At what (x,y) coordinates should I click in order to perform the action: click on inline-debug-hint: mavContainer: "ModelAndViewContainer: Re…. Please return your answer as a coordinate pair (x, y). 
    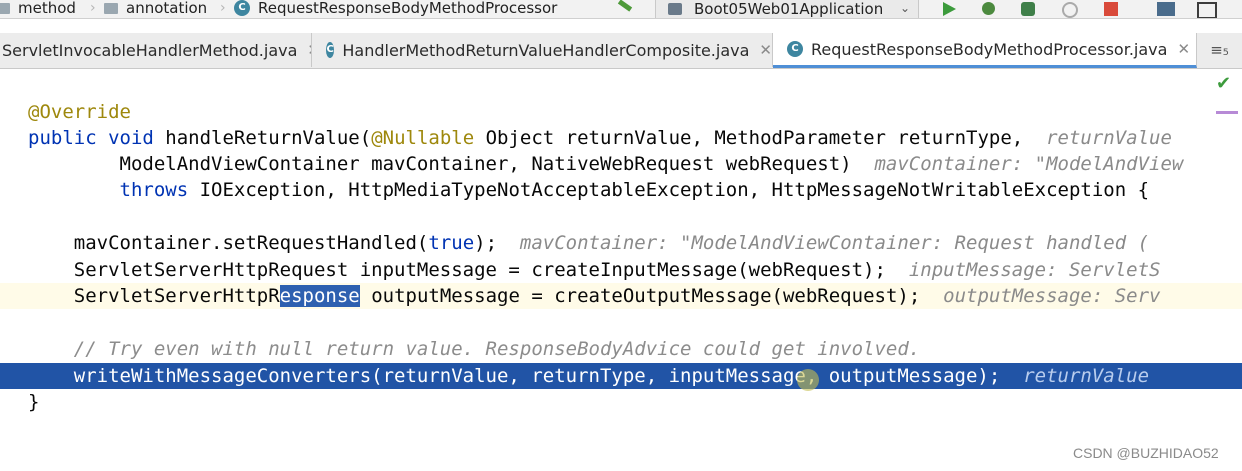
    Looking at the image, I should click on (823, 243).